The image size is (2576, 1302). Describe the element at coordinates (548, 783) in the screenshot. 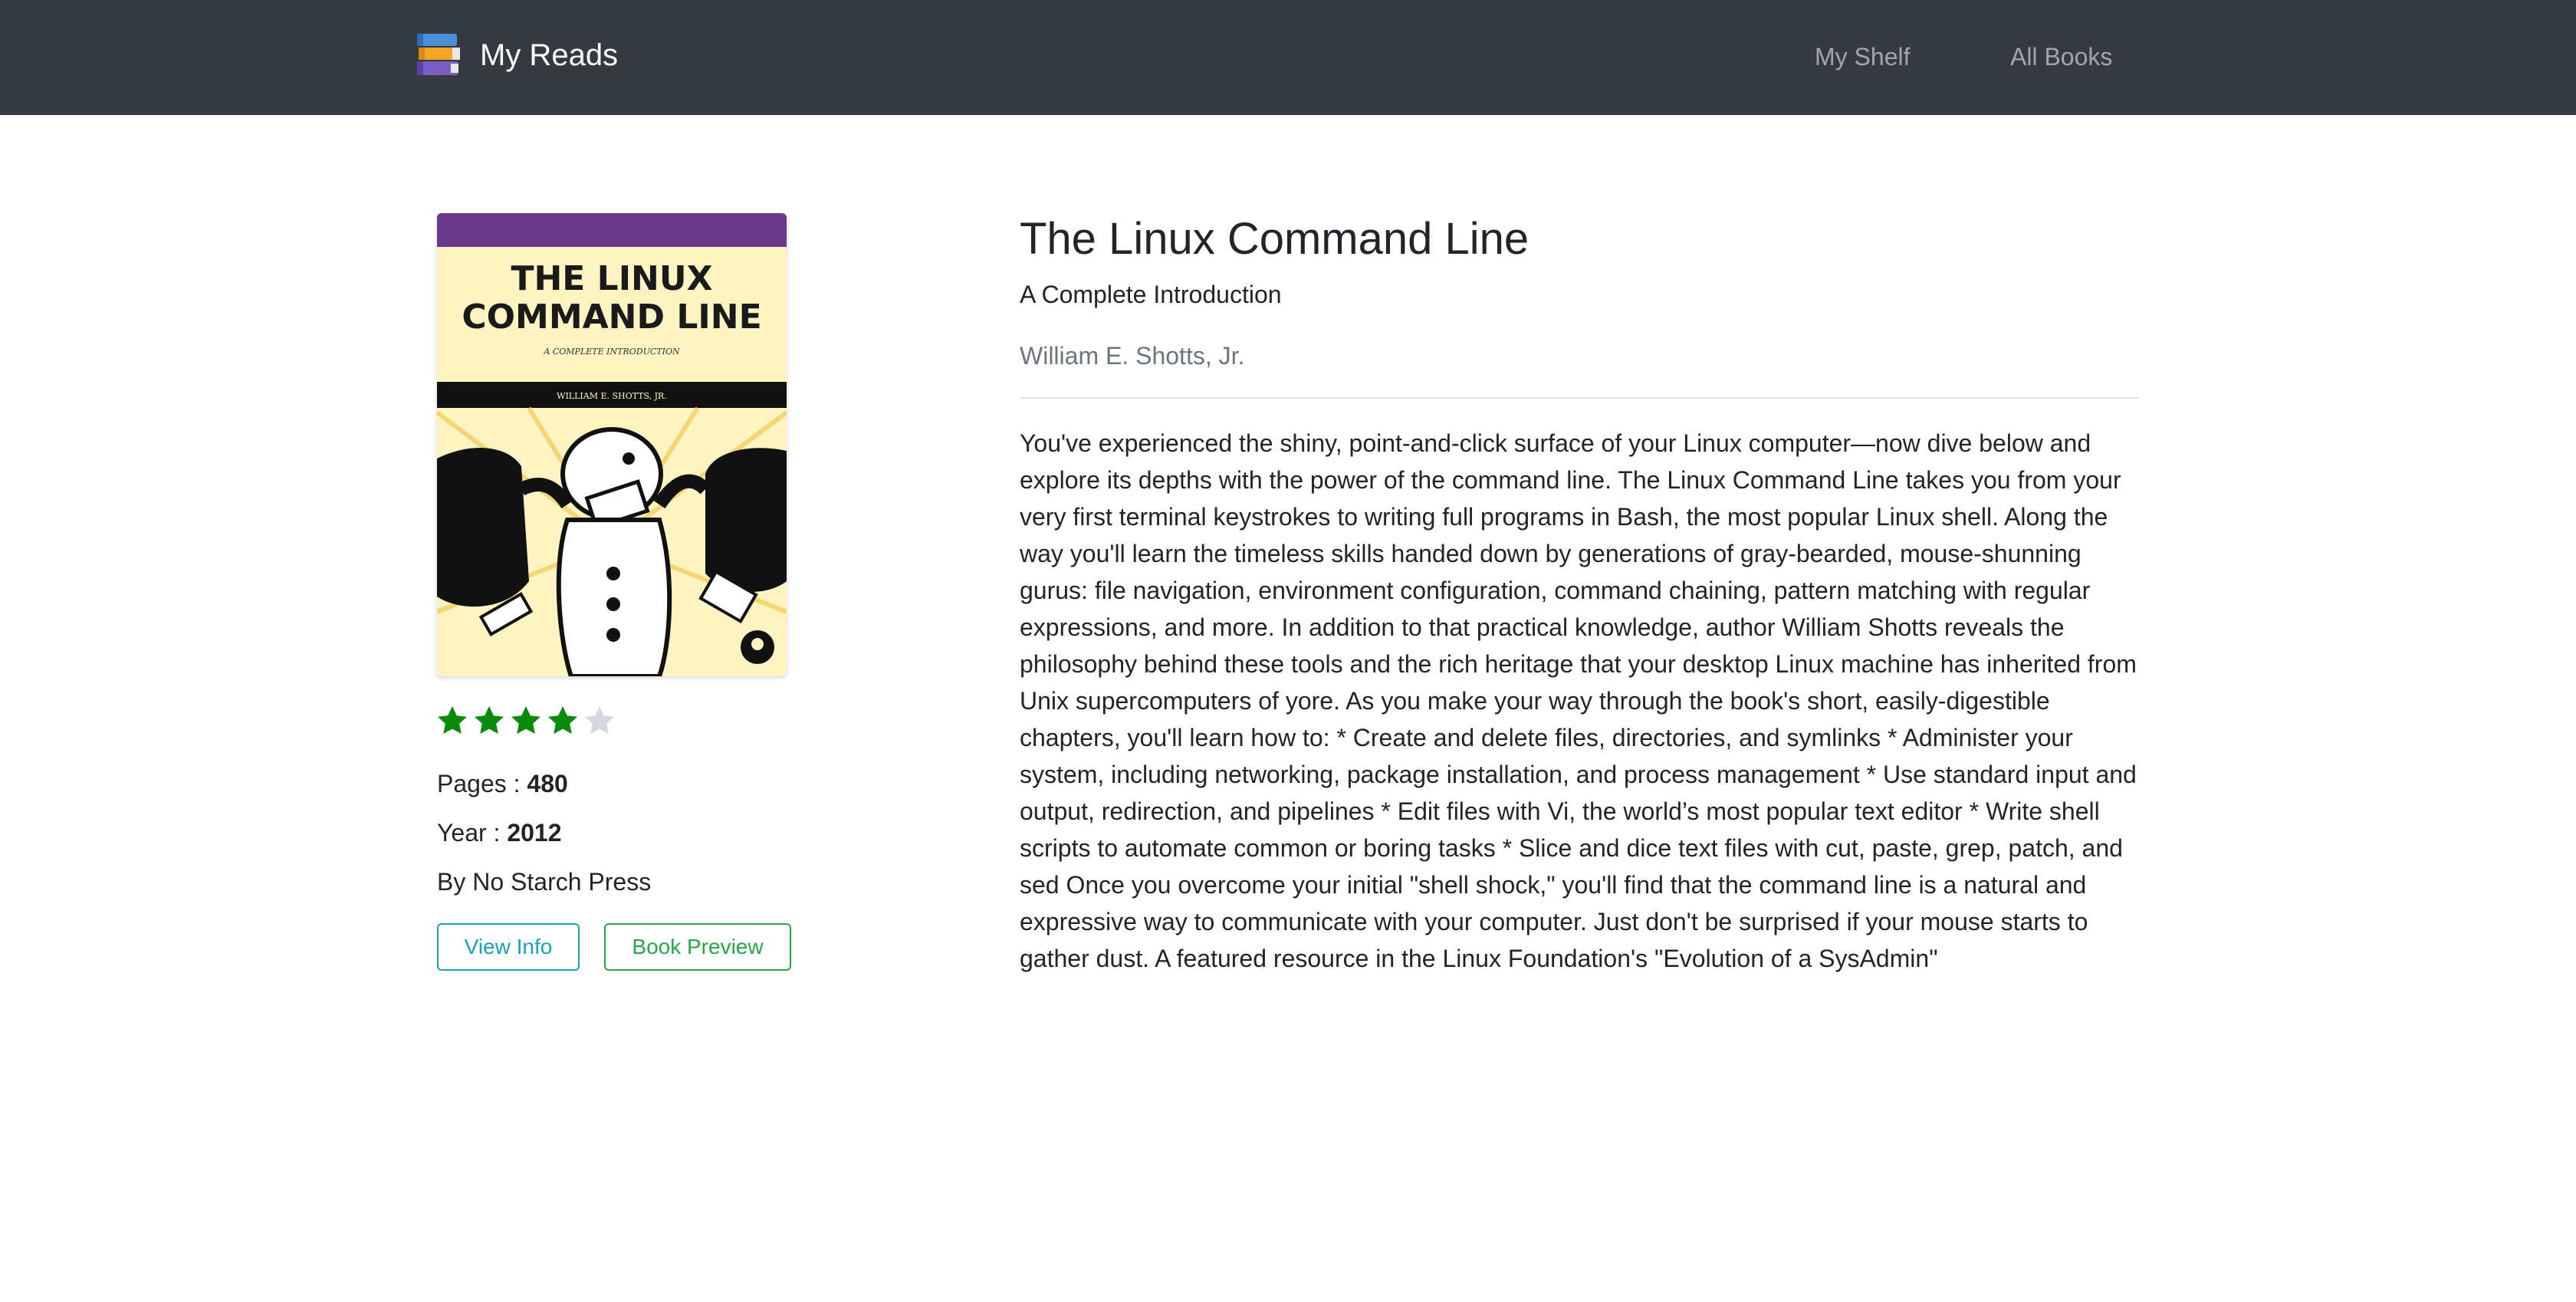

I see `pages-value: 480` at that location.